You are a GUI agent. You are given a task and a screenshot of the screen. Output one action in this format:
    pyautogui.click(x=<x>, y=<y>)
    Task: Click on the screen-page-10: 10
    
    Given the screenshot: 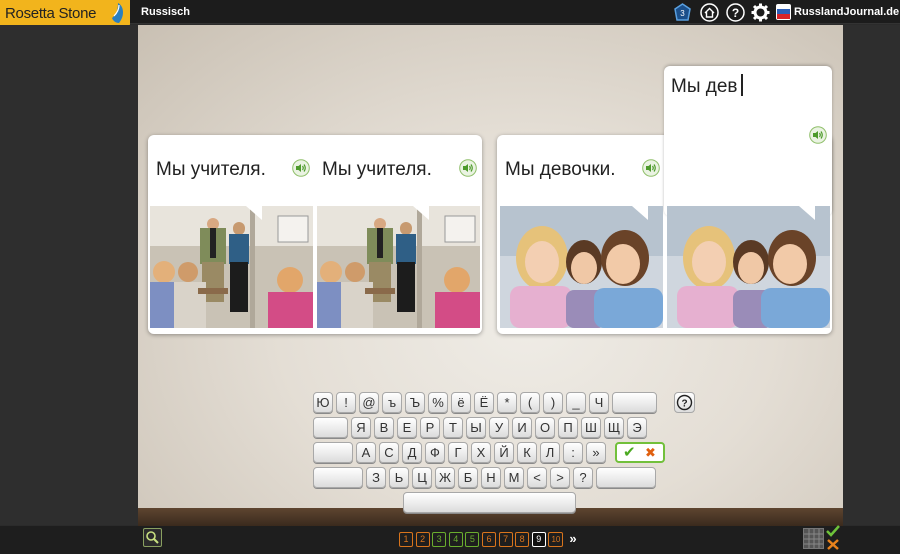 What is the action you would take?
    pyautogui.click(x=556, y=539)
    